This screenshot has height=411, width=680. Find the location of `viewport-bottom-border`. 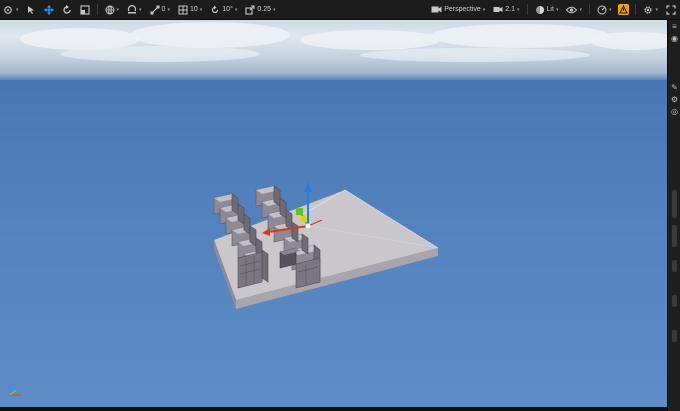

viewport-bottom-border is located at coordinates (333, 409).